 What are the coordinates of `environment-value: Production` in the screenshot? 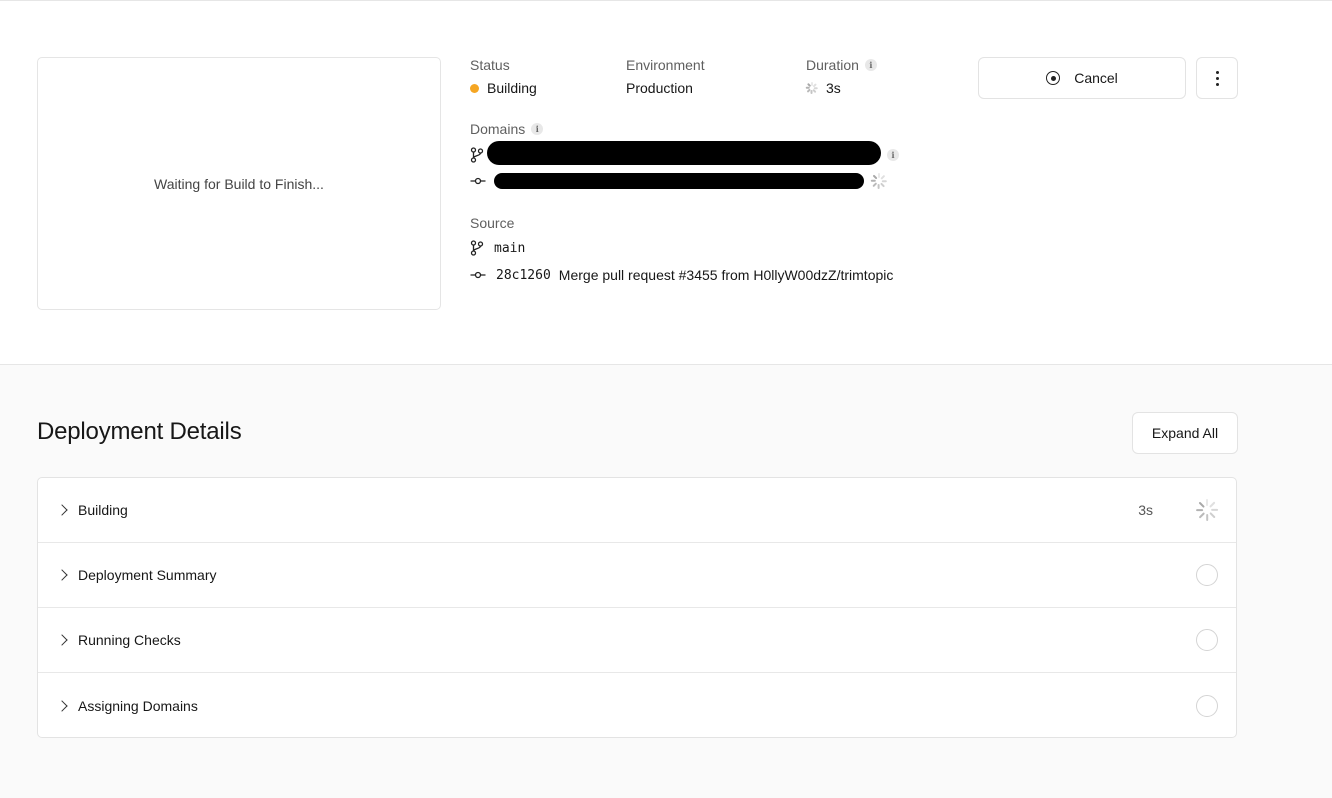 It's located at (659, 88).